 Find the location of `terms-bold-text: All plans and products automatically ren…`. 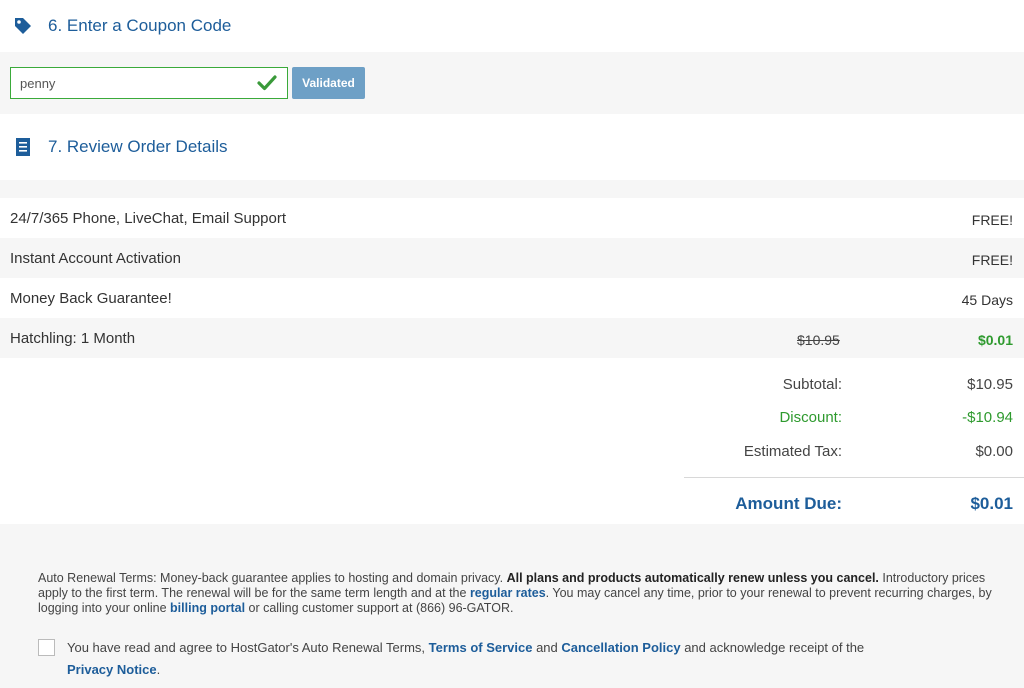

terms-bold-text: All plans and products automatically ren… is located at coordinates (692, 578).